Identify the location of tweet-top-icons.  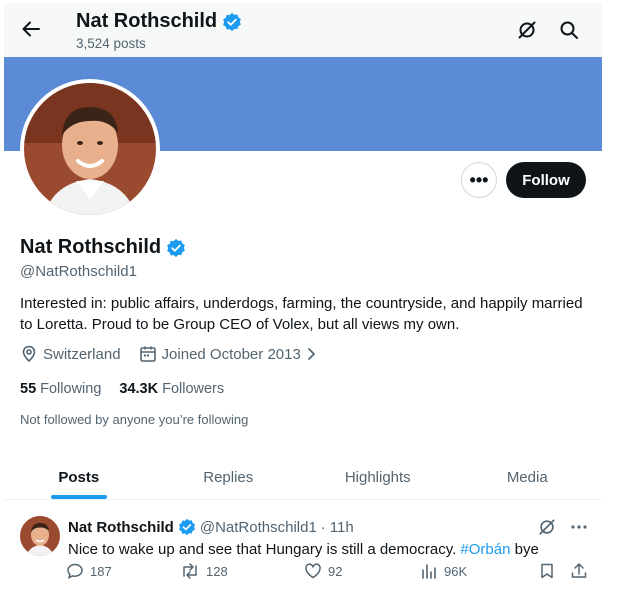
(563, 527).